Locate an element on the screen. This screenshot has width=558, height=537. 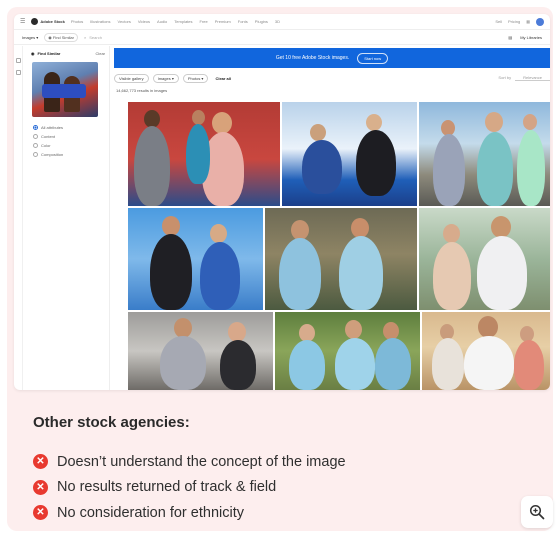
sell-link: Sell is located at coordinates (498, 21).